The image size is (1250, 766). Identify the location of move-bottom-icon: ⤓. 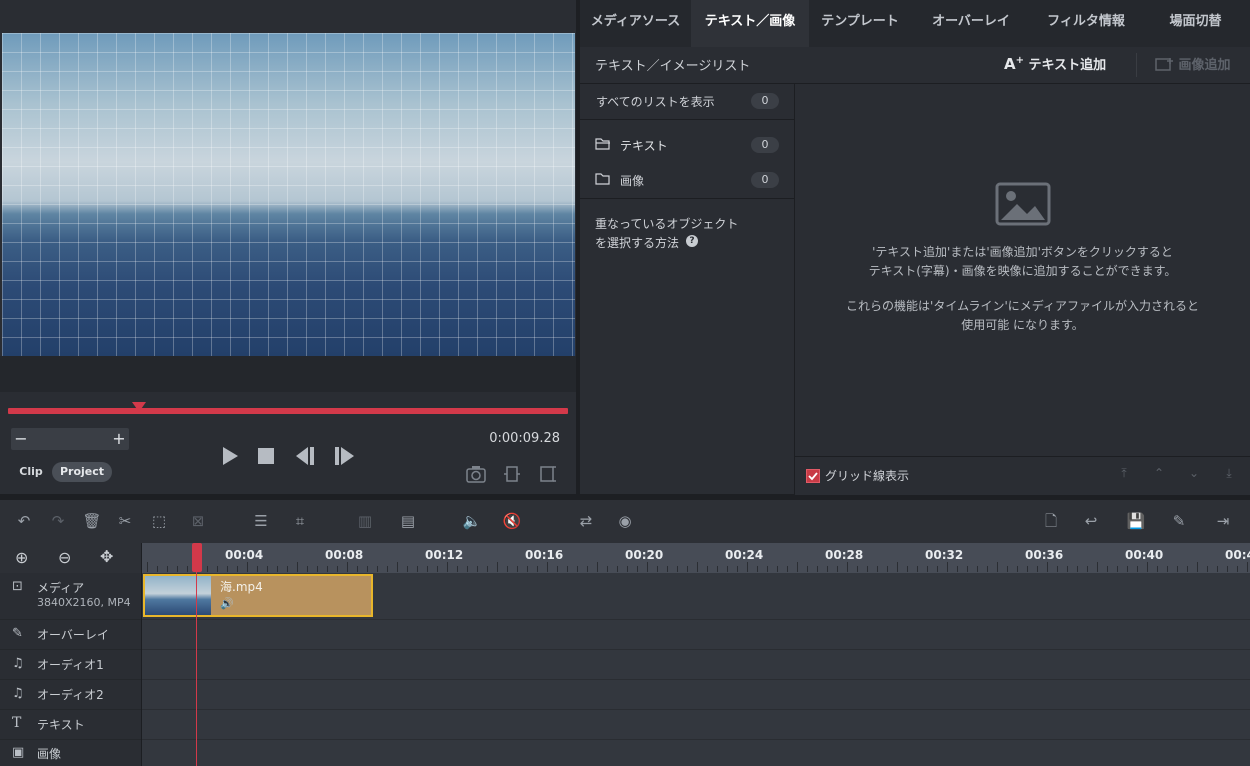
(1229, 474).